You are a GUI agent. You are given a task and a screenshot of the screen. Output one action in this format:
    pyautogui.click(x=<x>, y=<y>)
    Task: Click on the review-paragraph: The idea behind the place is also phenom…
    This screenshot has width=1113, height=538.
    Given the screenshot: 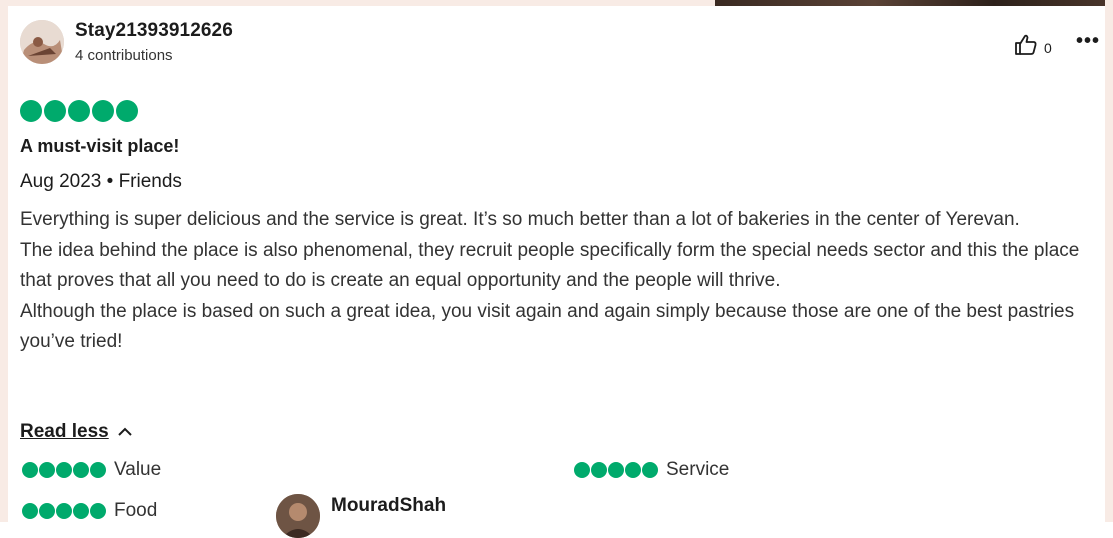 What is the action you would take?
    pyautogui.click(x=550, y=265)
    